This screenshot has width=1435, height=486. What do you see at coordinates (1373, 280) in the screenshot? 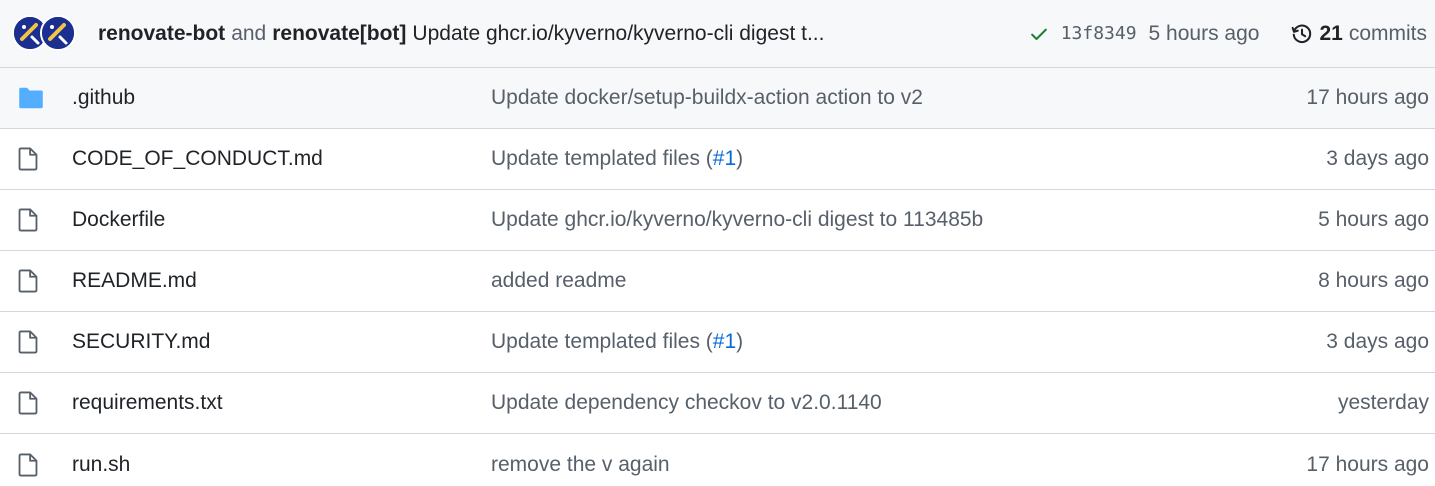
I see `file-age: 8 hours ago` at bounding box center [1373, 280].